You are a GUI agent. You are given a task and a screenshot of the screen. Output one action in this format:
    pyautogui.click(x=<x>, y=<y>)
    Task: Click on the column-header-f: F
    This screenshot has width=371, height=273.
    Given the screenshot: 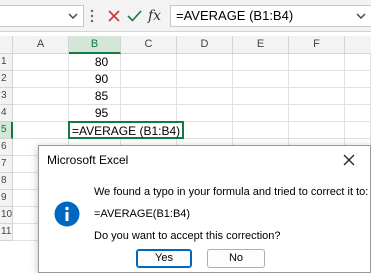 What is the action you would take?
    pyautogui.click(x=317, y=44)
    